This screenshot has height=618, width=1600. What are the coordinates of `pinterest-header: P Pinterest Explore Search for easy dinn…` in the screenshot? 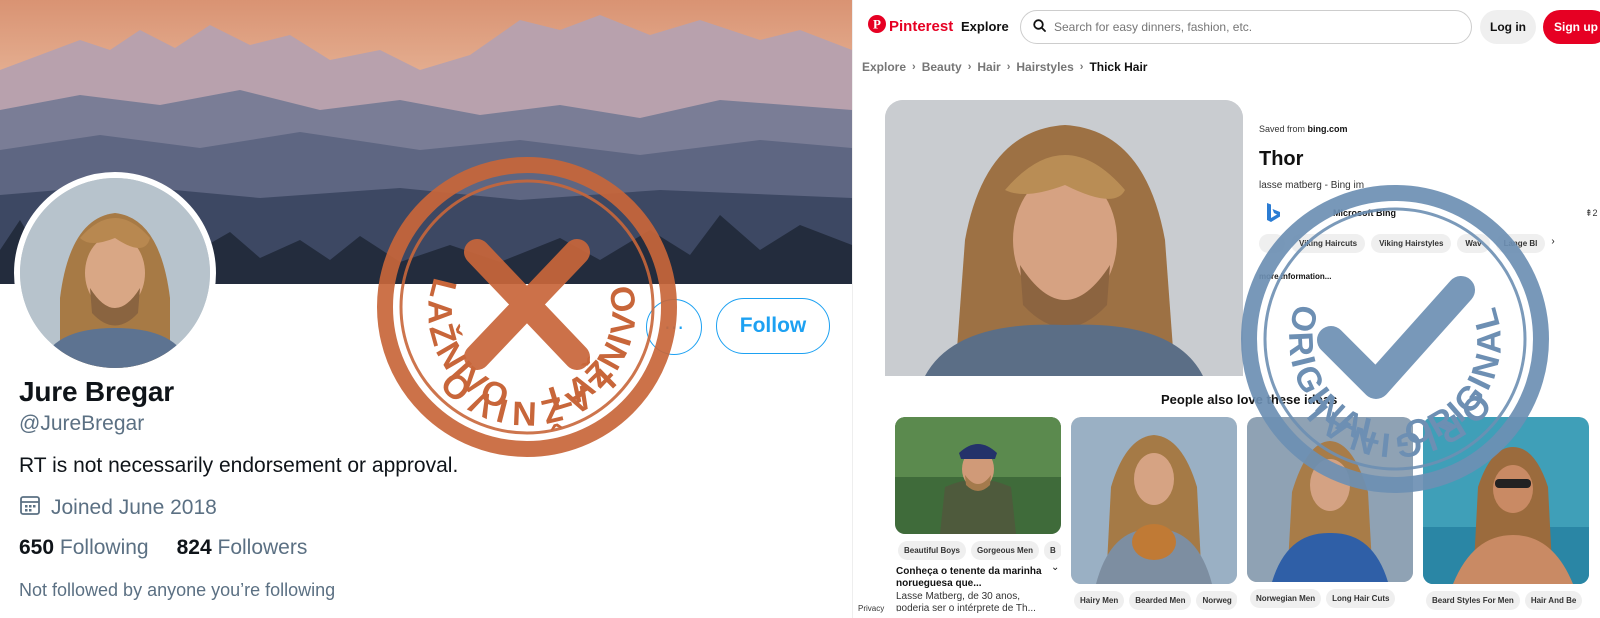 It's located at (1226, 27).